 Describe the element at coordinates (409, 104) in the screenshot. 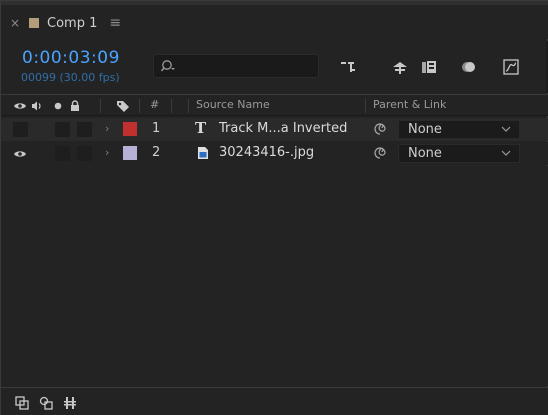

I see `column-parent-link: Parent & Link` at that location.